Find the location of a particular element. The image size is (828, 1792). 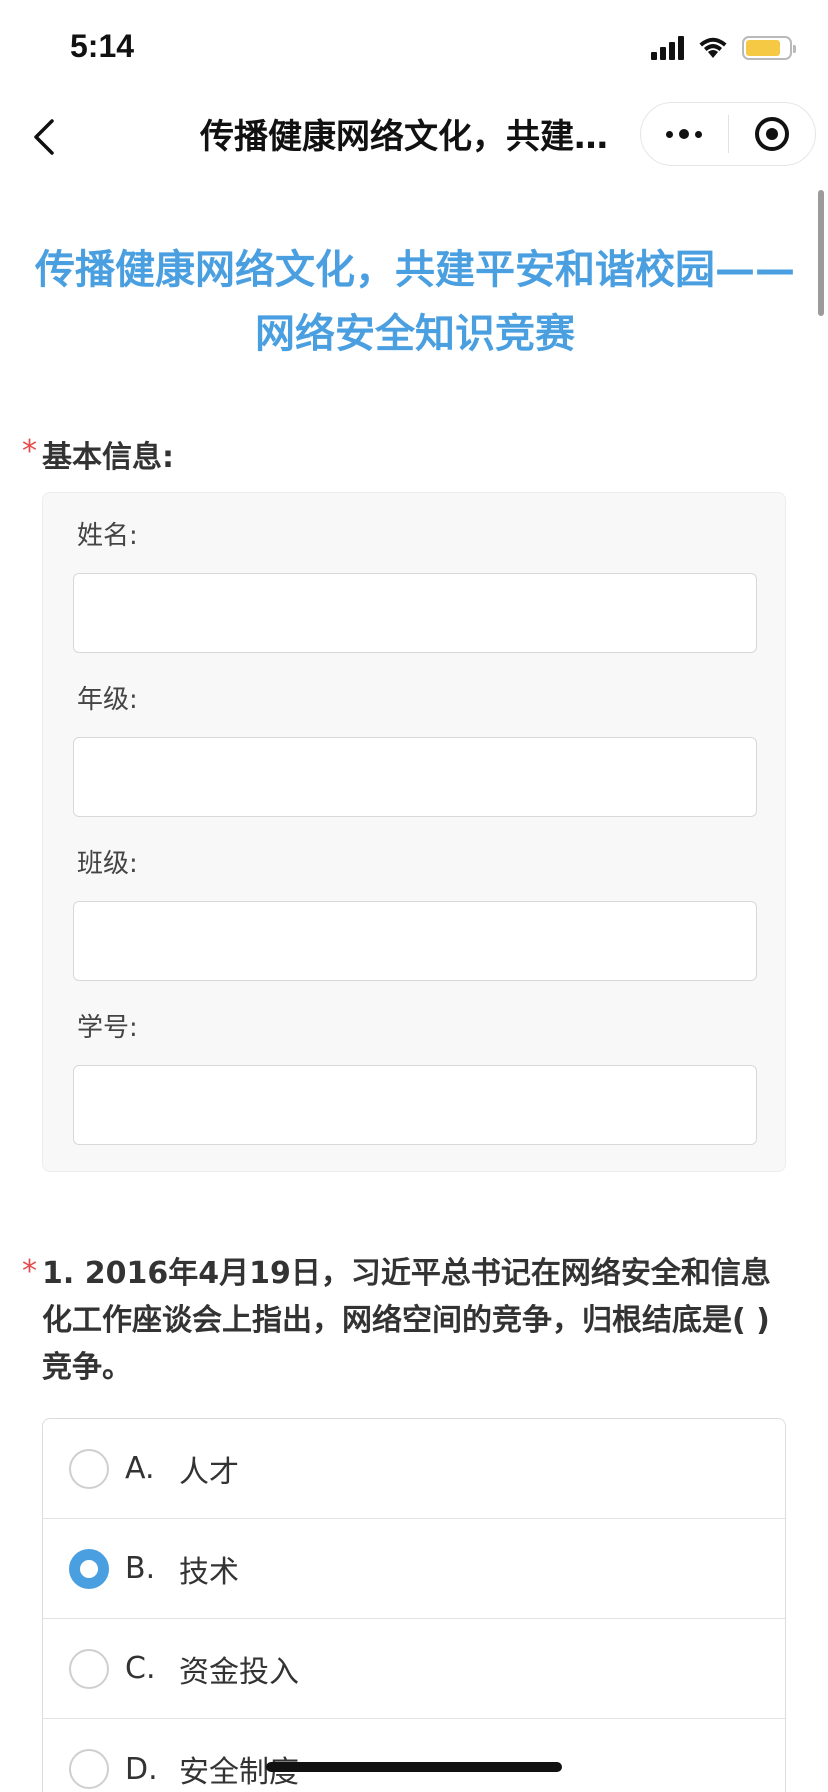

option-d: D. 安全制度 is located at coordinates (414, 1755).